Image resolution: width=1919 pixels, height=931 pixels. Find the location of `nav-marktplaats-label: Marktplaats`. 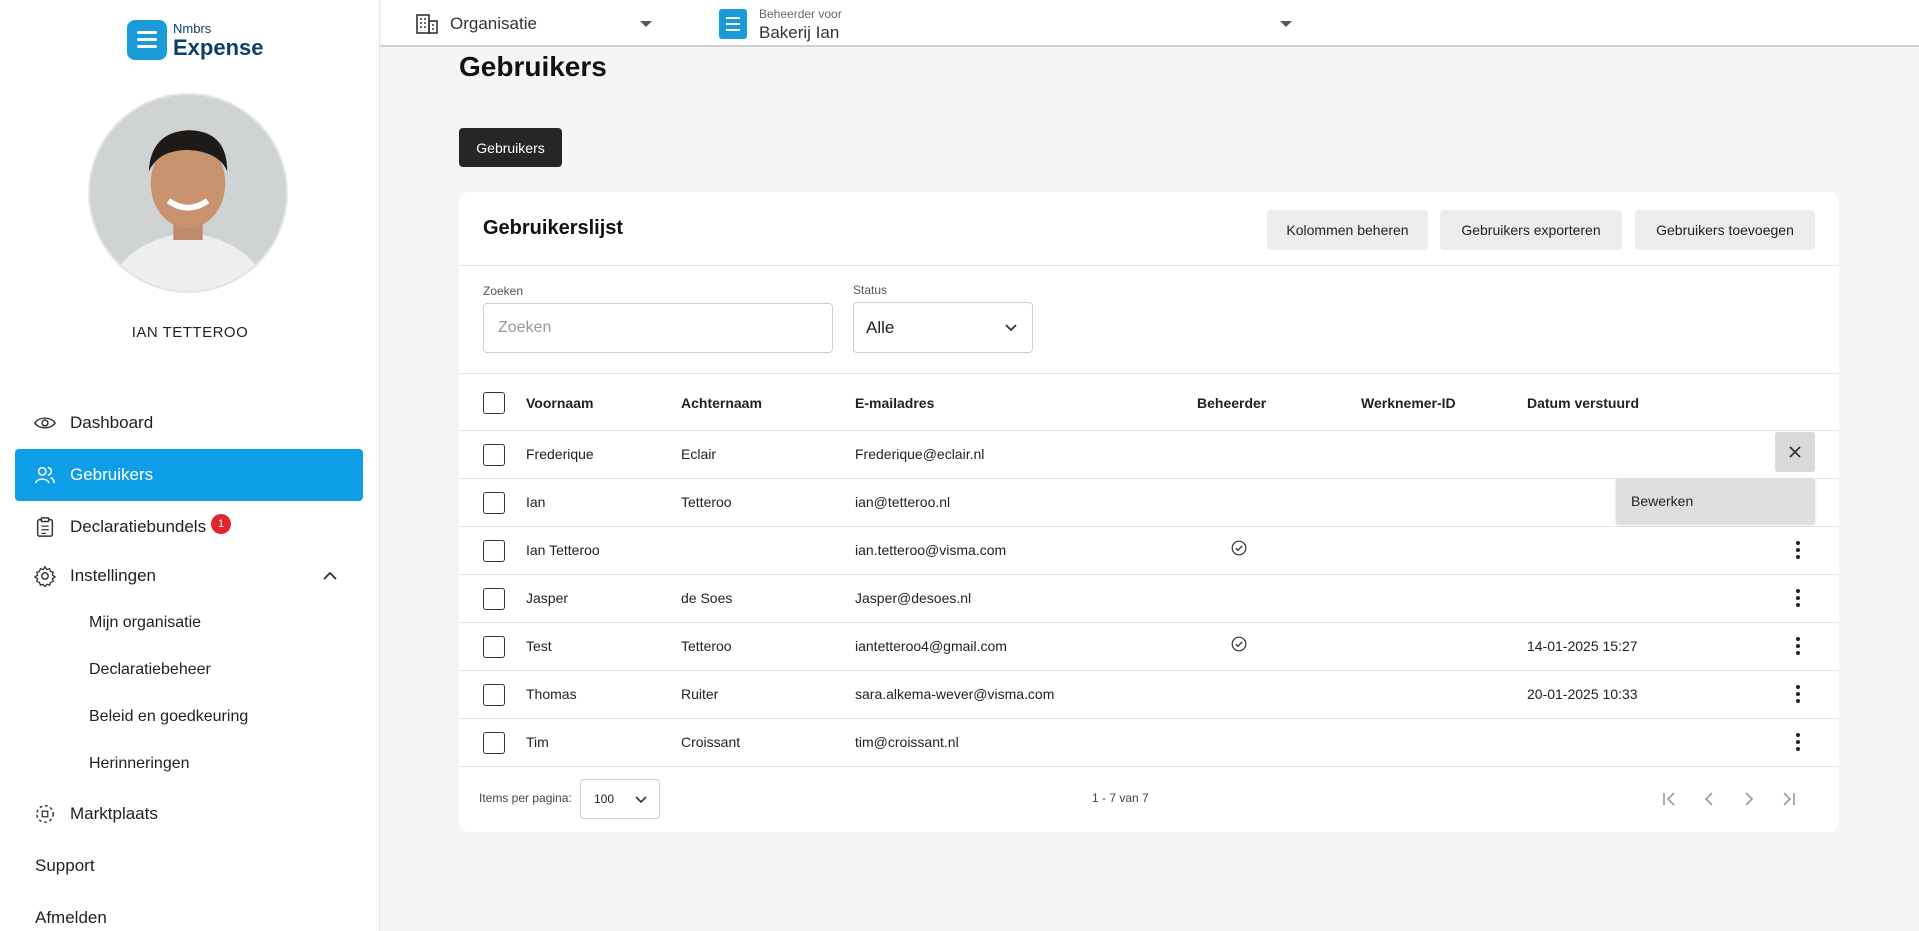

nav-marktplaats-label: Marktplaats is located at coordinates (114, 813).